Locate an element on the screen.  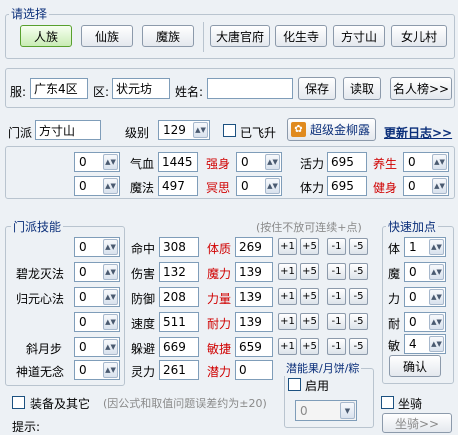
school-fangcun-button: 方寸山 is located at coordinates (359, 36).